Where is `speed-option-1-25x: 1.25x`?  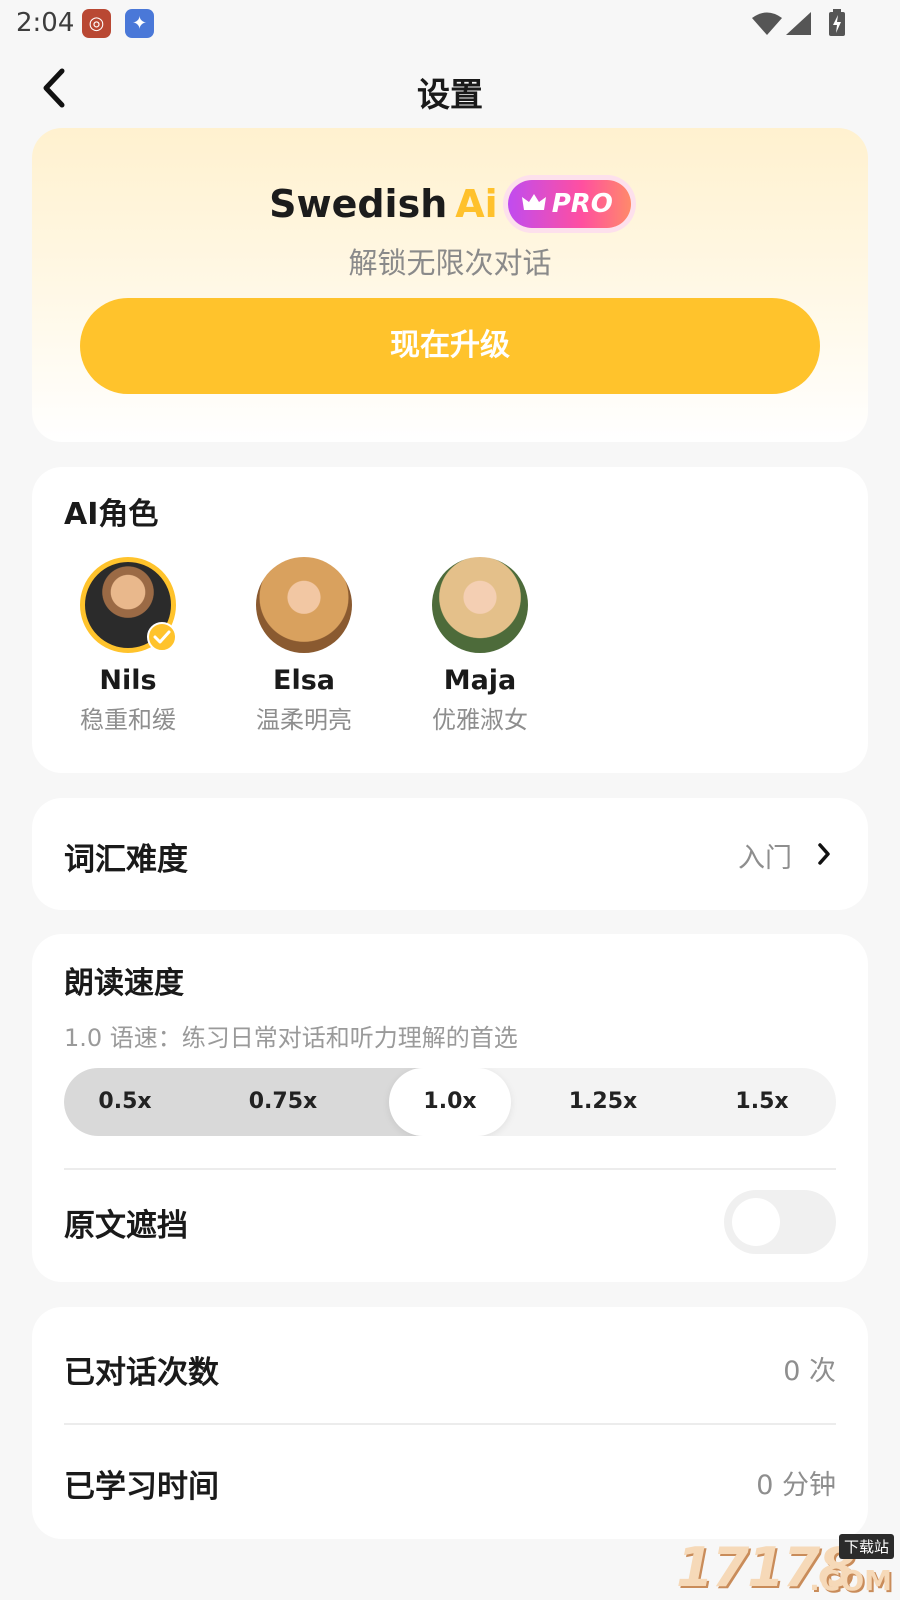
speed-option-1-25x: 1.25x is located at coordinates (603, 1102).